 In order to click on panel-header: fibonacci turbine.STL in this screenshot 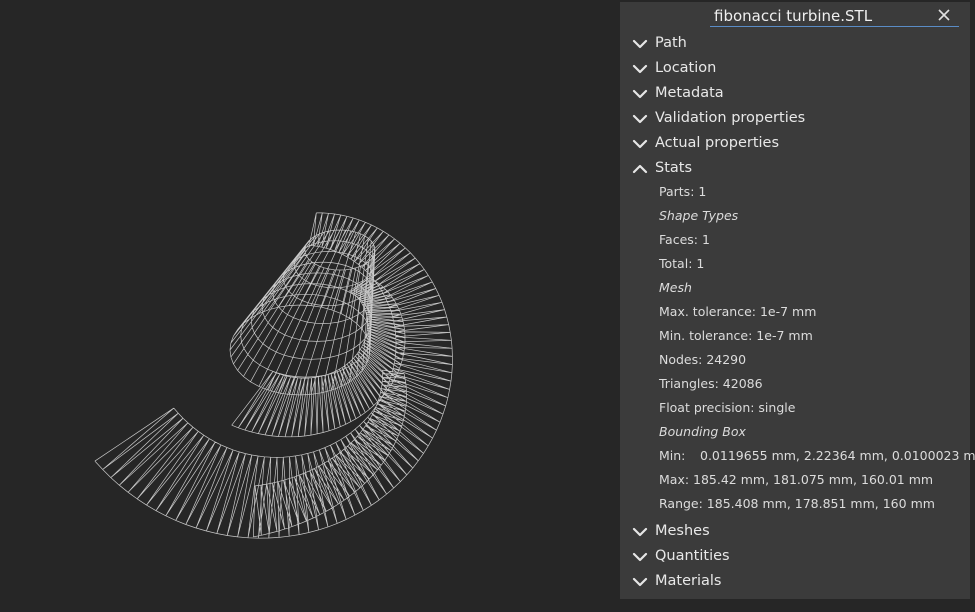, I will do `click(795, 16)`.